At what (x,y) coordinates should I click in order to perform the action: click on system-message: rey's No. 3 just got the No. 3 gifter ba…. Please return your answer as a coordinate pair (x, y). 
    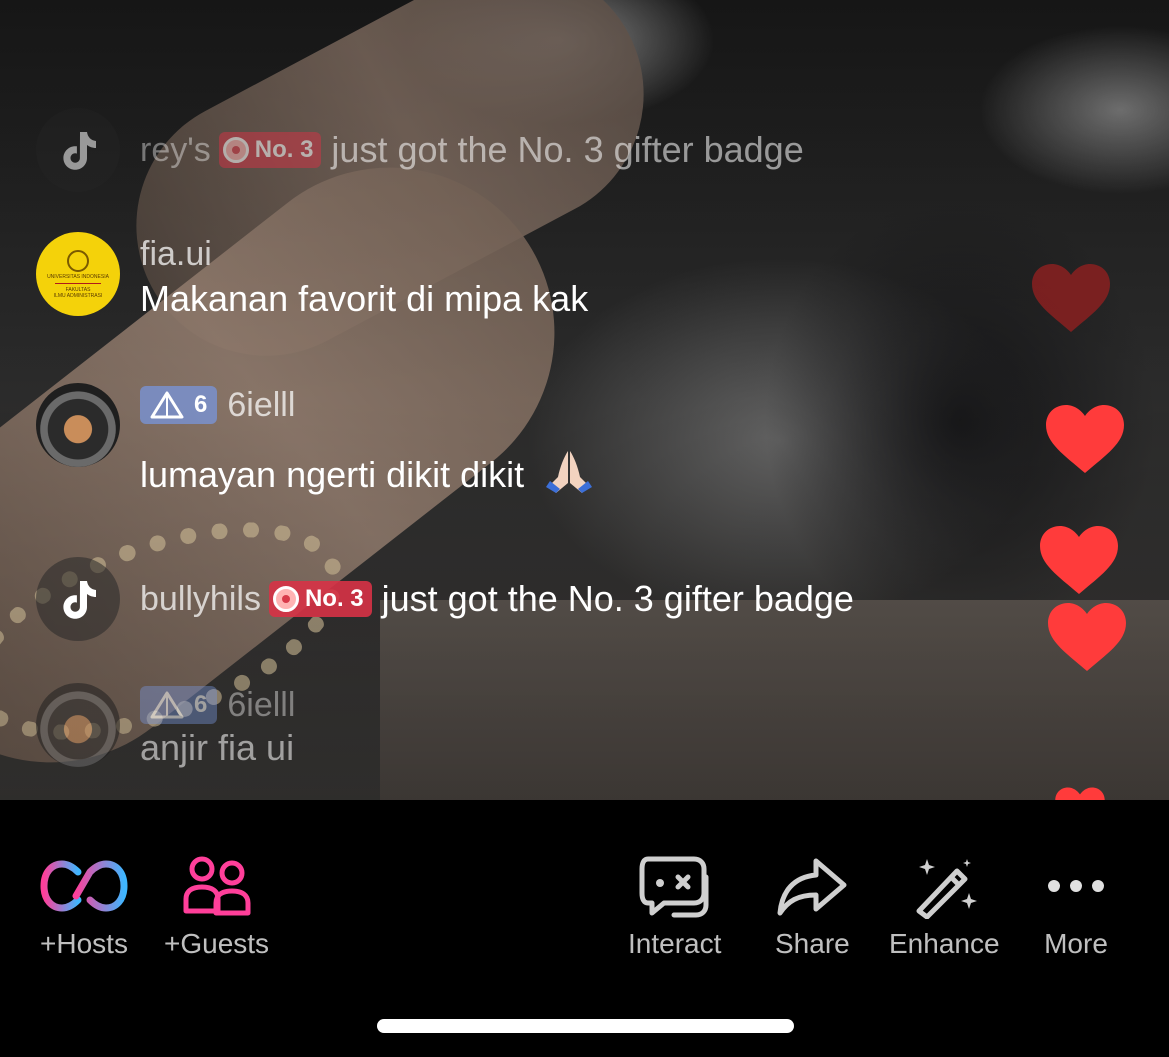
    Looking at the image, I should click on (420, 150).